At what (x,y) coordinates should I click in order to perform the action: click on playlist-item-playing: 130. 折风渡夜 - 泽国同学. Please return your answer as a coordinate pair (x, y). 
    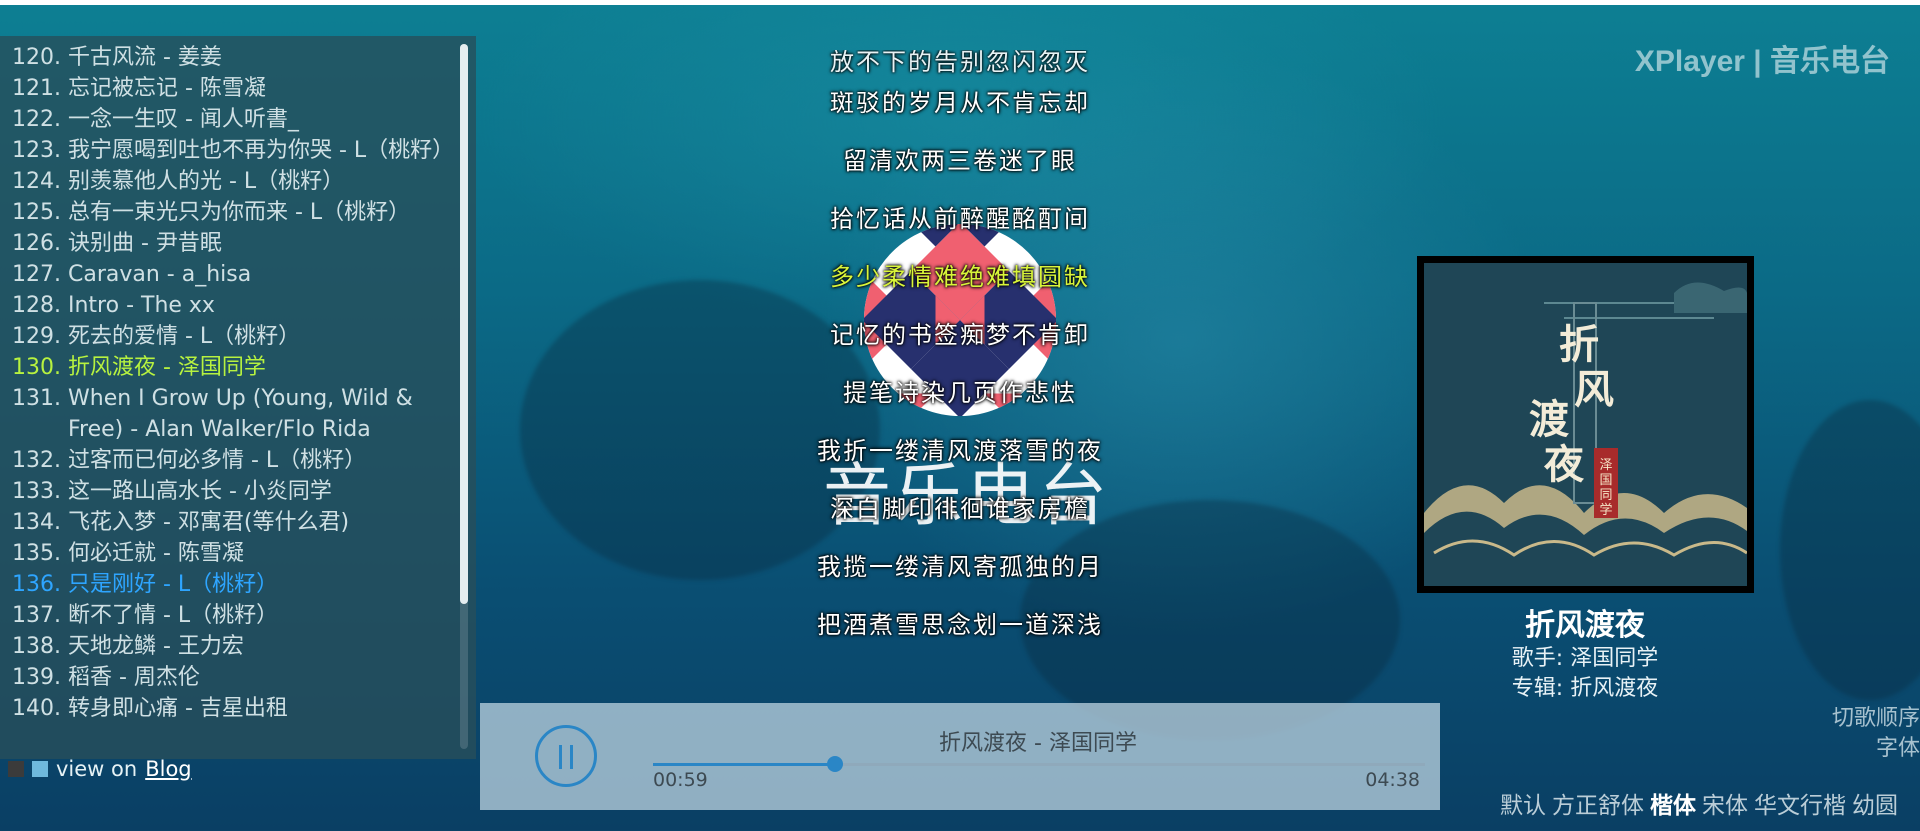
    Looking at the image, I should click on (231, 367).